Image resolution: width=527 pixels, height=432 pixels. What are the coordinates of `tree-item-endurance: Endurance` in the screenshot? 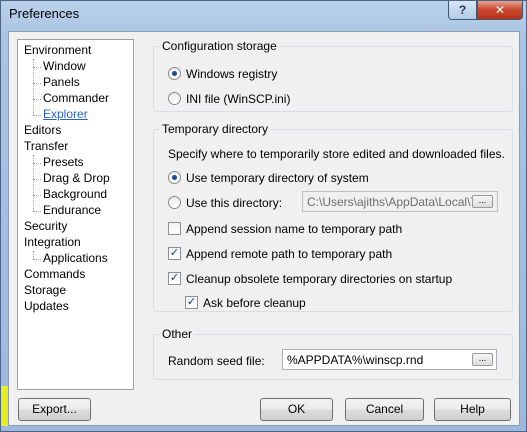 It's located at (72, 210).